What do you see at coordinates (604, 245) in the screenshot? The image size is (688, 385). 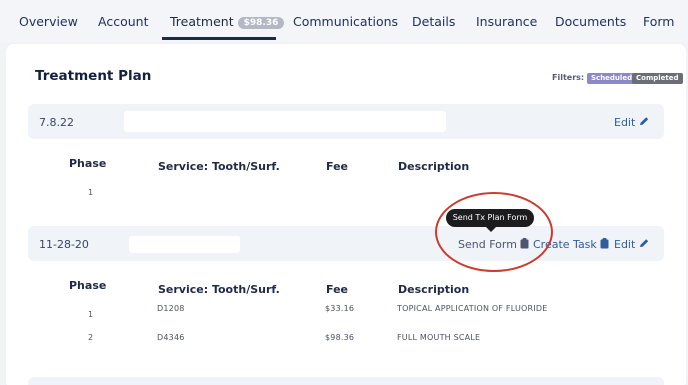 I see `clipboard-icon` at bounding box center [604, 245].